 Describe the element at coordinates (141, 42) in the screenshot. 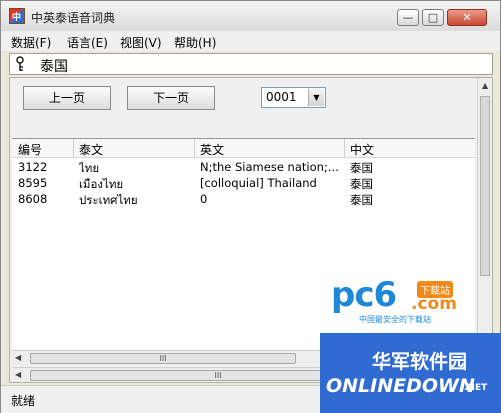

I see `menu-view: 视图(V)` at that location.